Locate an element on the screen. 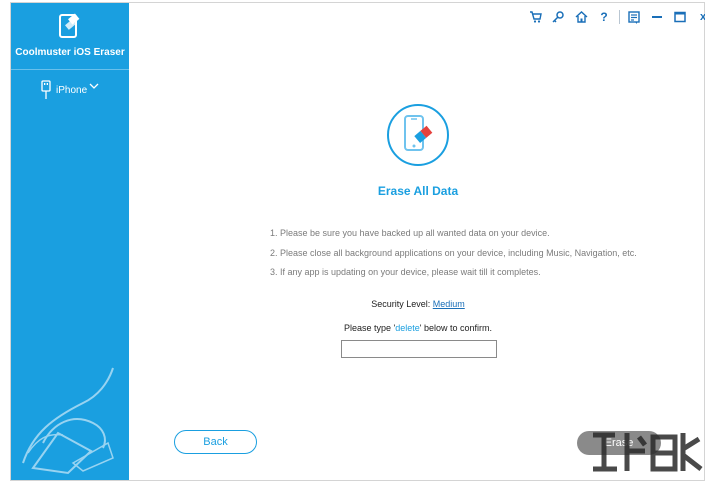  page-title: Erase All Data is located at coordinates (418, 191).